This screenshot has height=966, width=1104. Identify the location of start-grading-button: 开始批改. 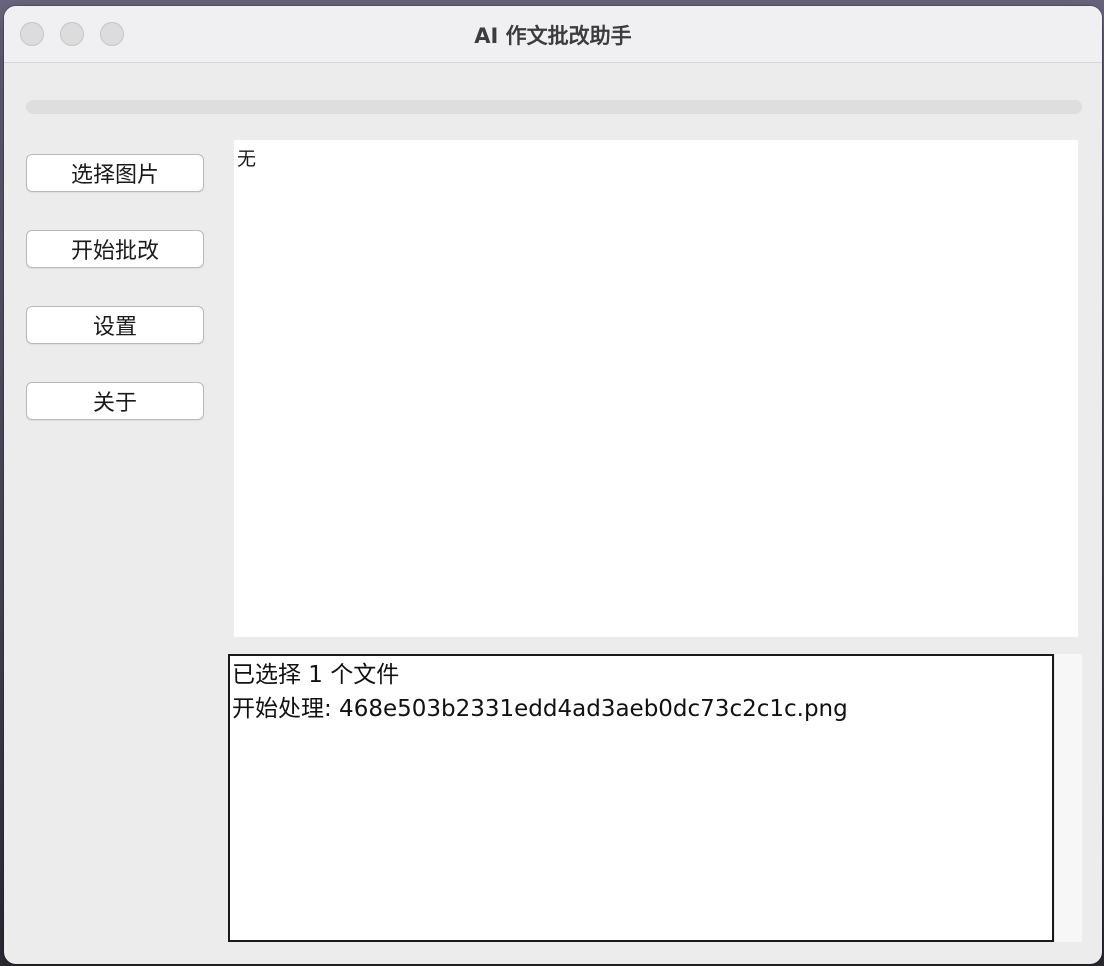
(115, 249).